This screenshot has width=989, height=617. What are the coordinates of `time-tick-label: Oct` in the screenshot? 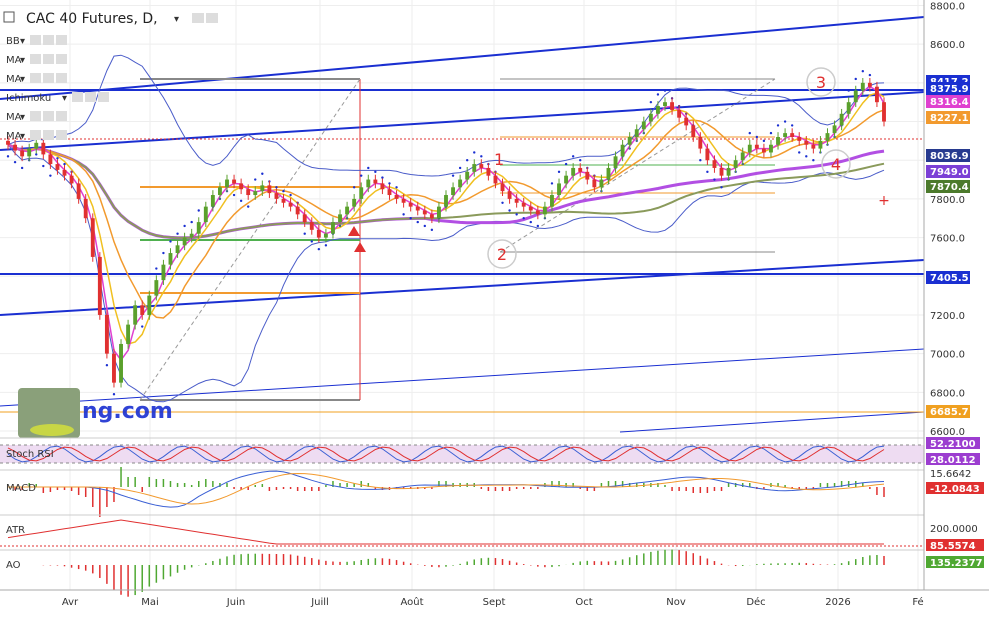 It's located at (583, 602).